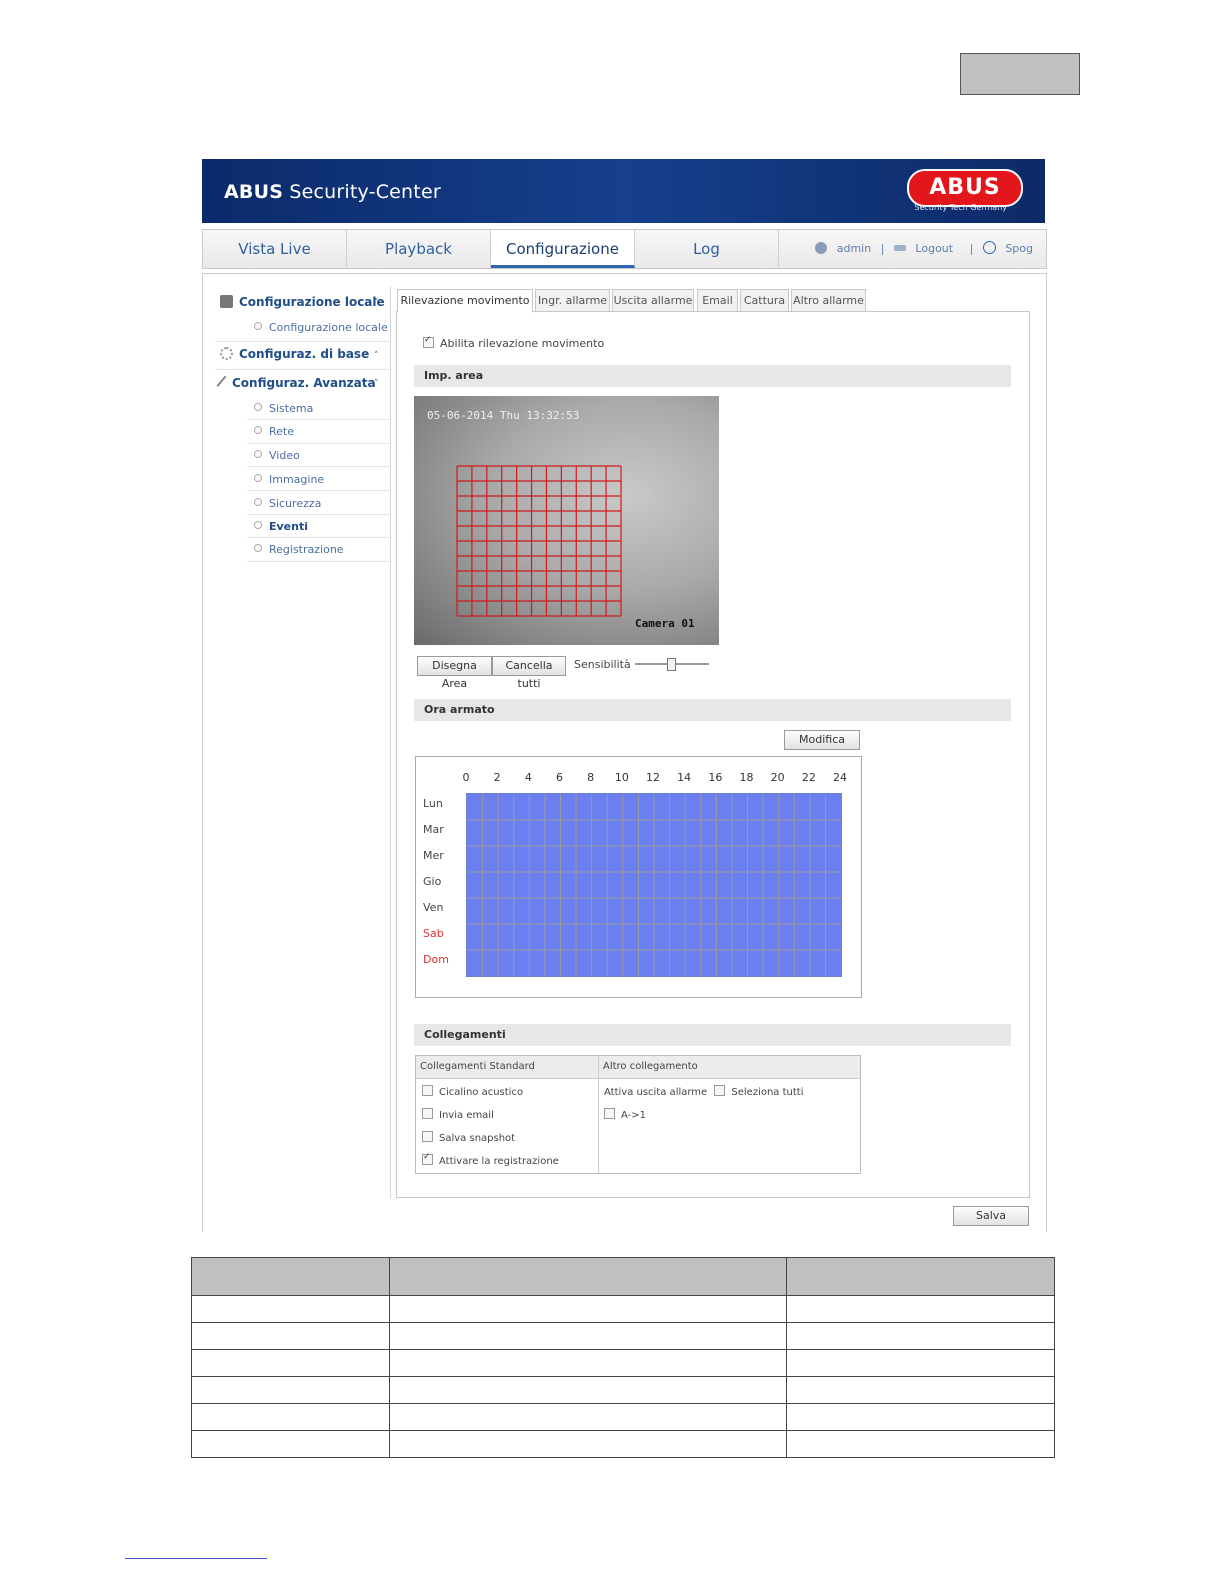  What do you see at coordinates (427, 1090) in the screenshot?
I see `buzzer-checkbox` at bounding box center [427, 1090].